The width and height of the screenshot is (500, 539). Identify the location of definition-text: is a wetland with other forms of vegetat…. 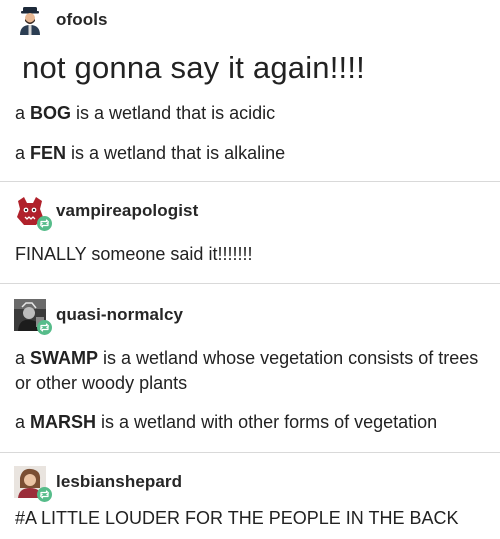
(267, 422).